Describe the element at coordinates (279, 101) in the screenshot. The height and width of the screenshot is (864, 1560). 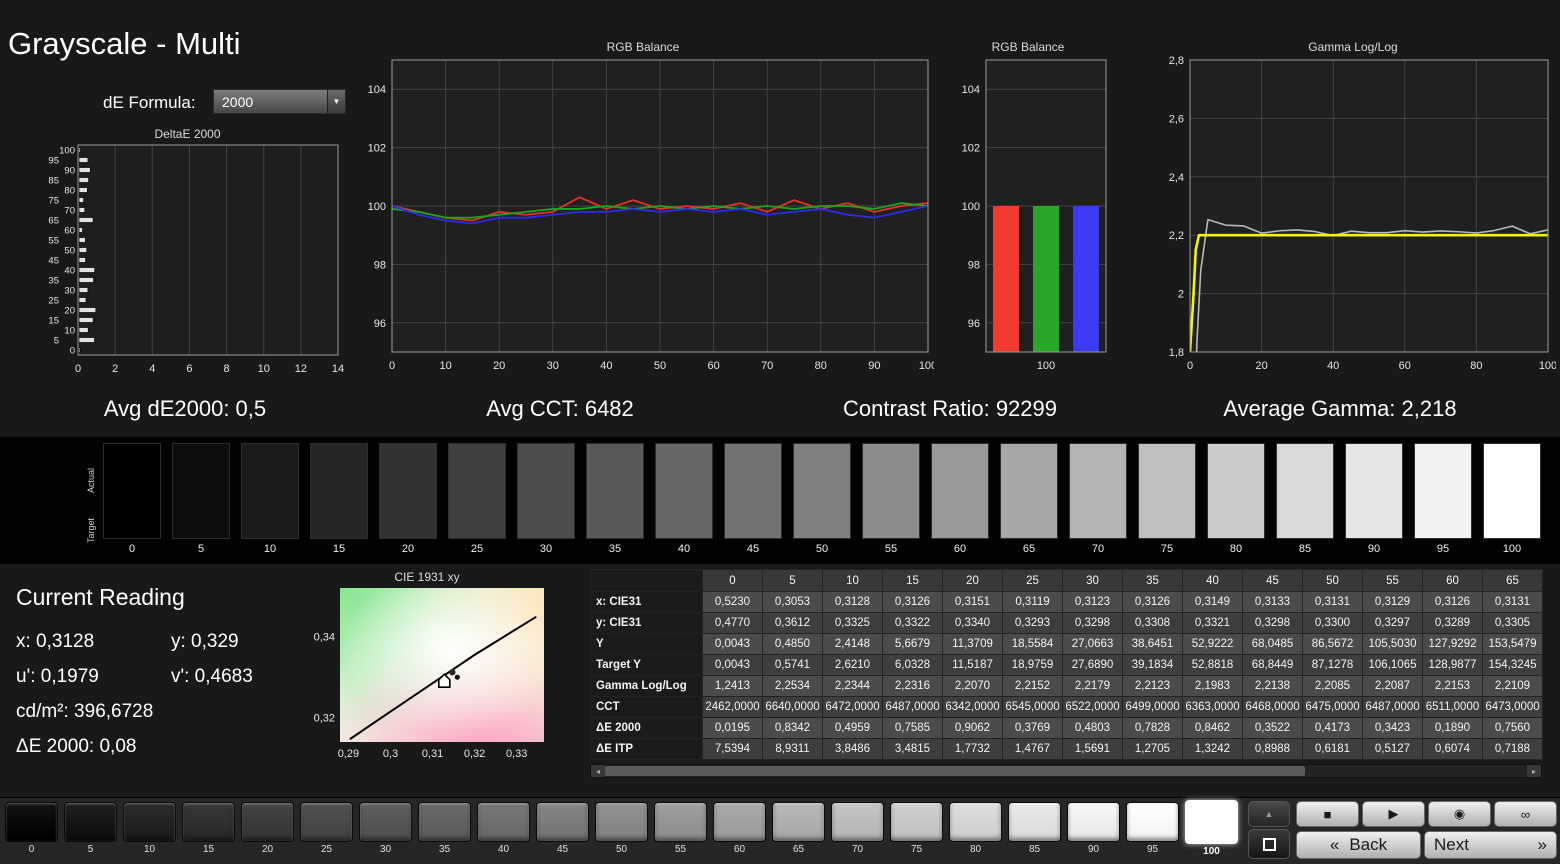
I see `de-formula-select: 2000 ▼` at that location.